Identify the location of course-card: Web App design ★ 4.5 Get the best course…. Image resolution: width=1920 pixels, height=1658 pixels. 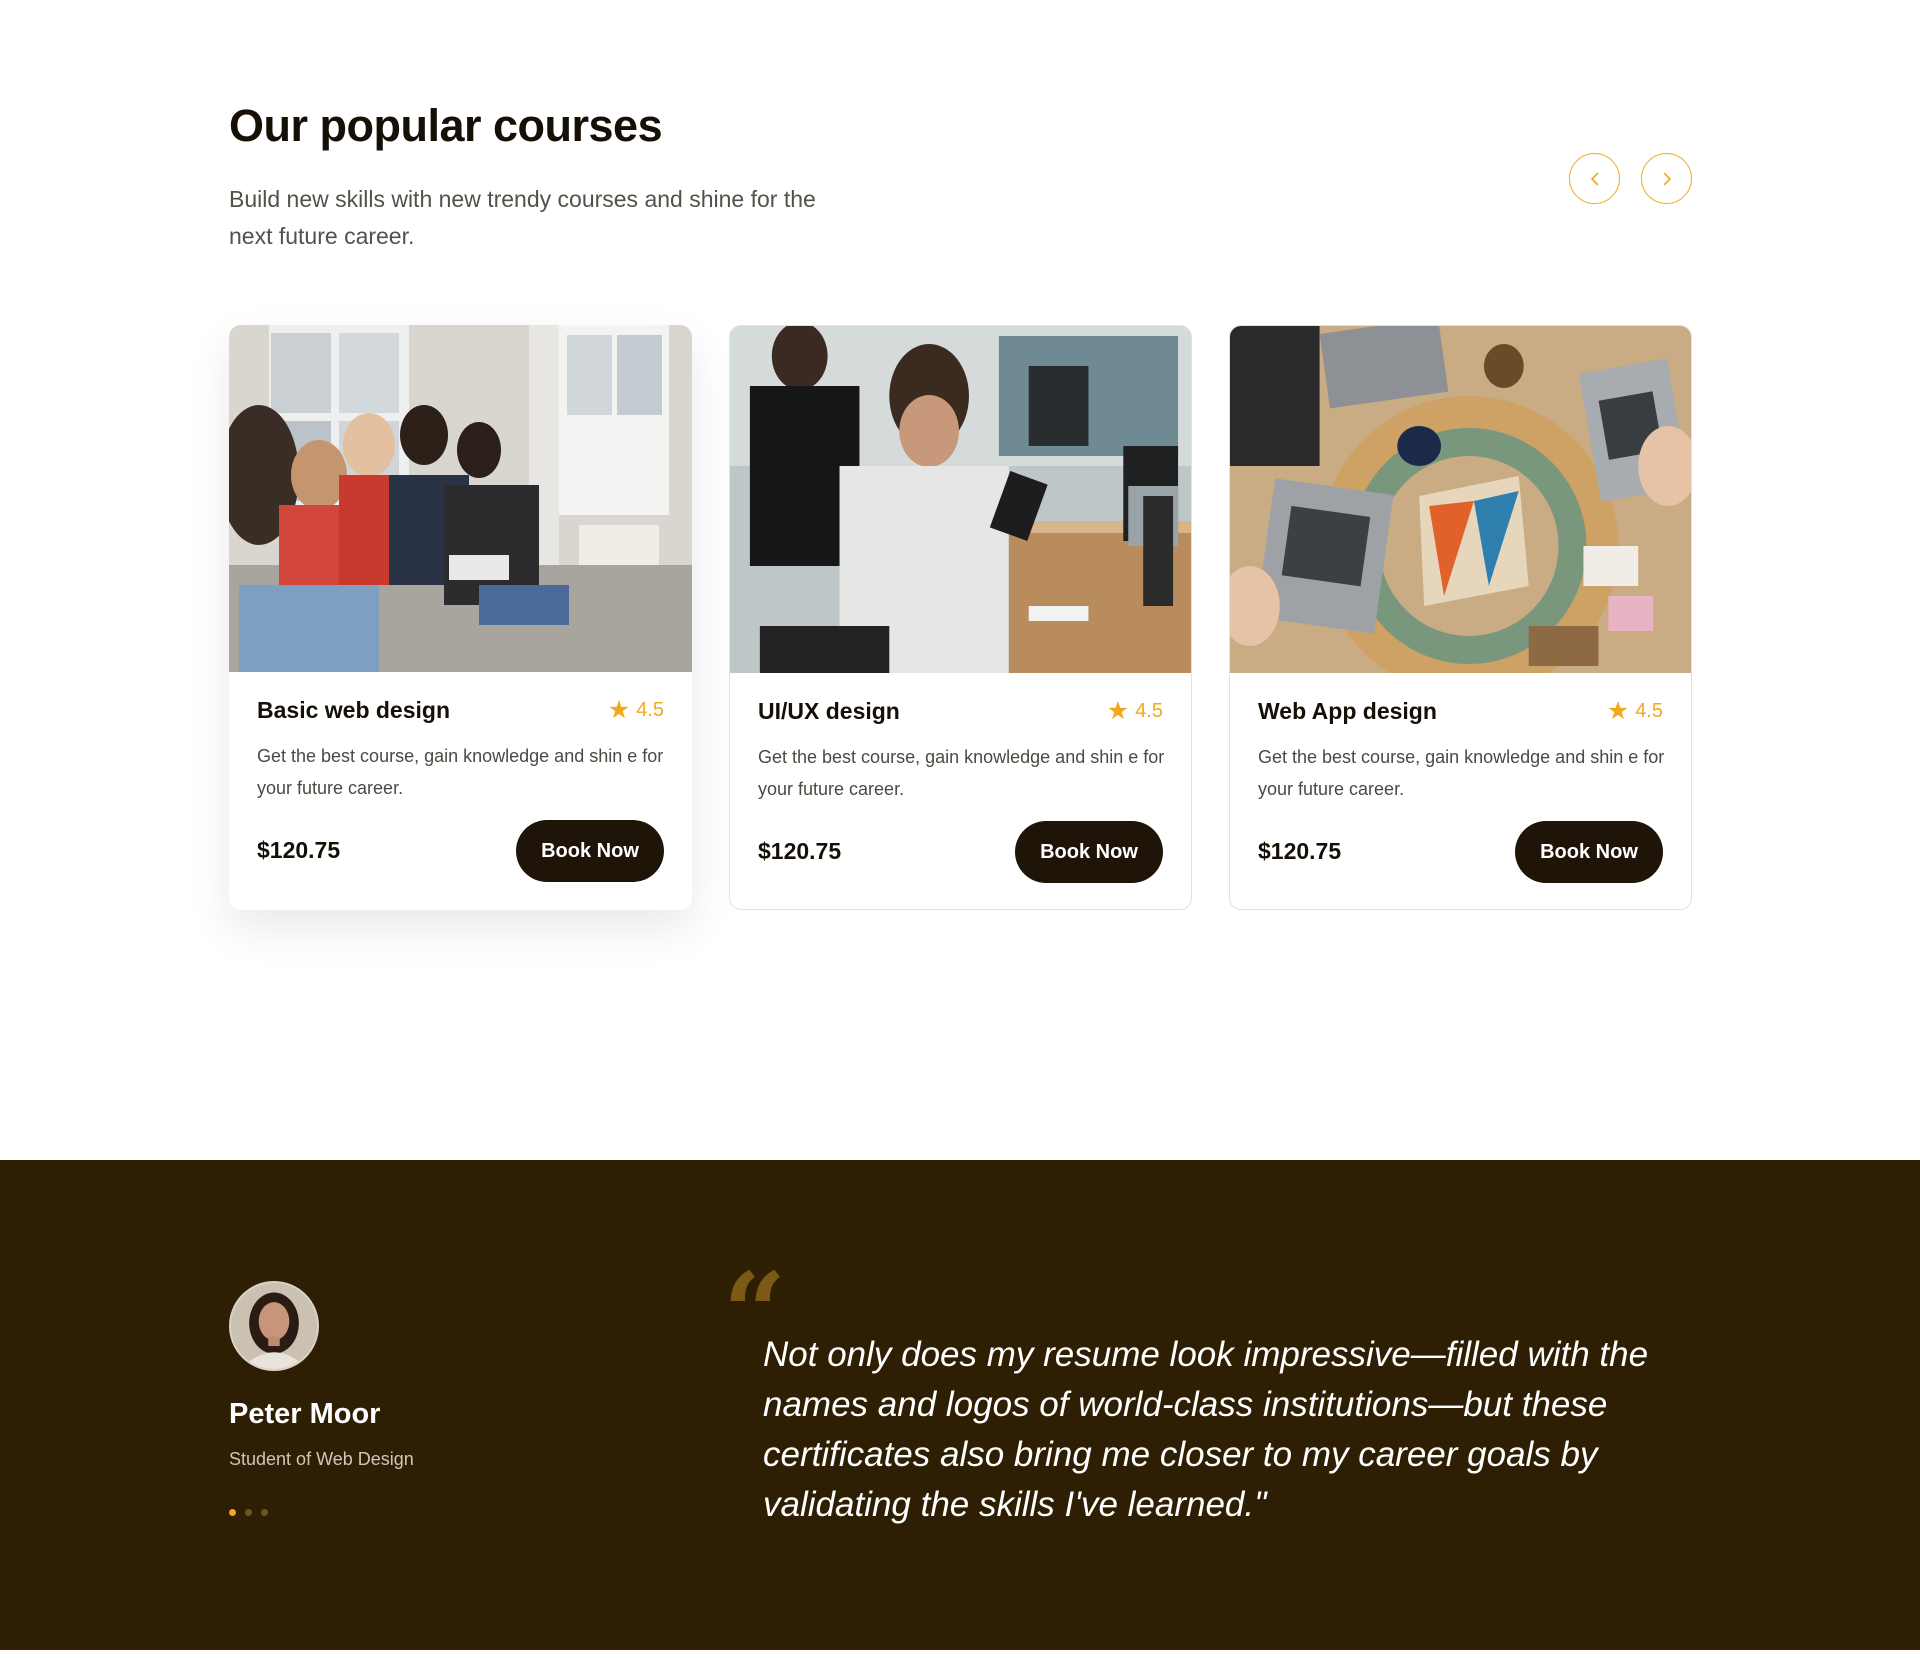
(1460, 617).